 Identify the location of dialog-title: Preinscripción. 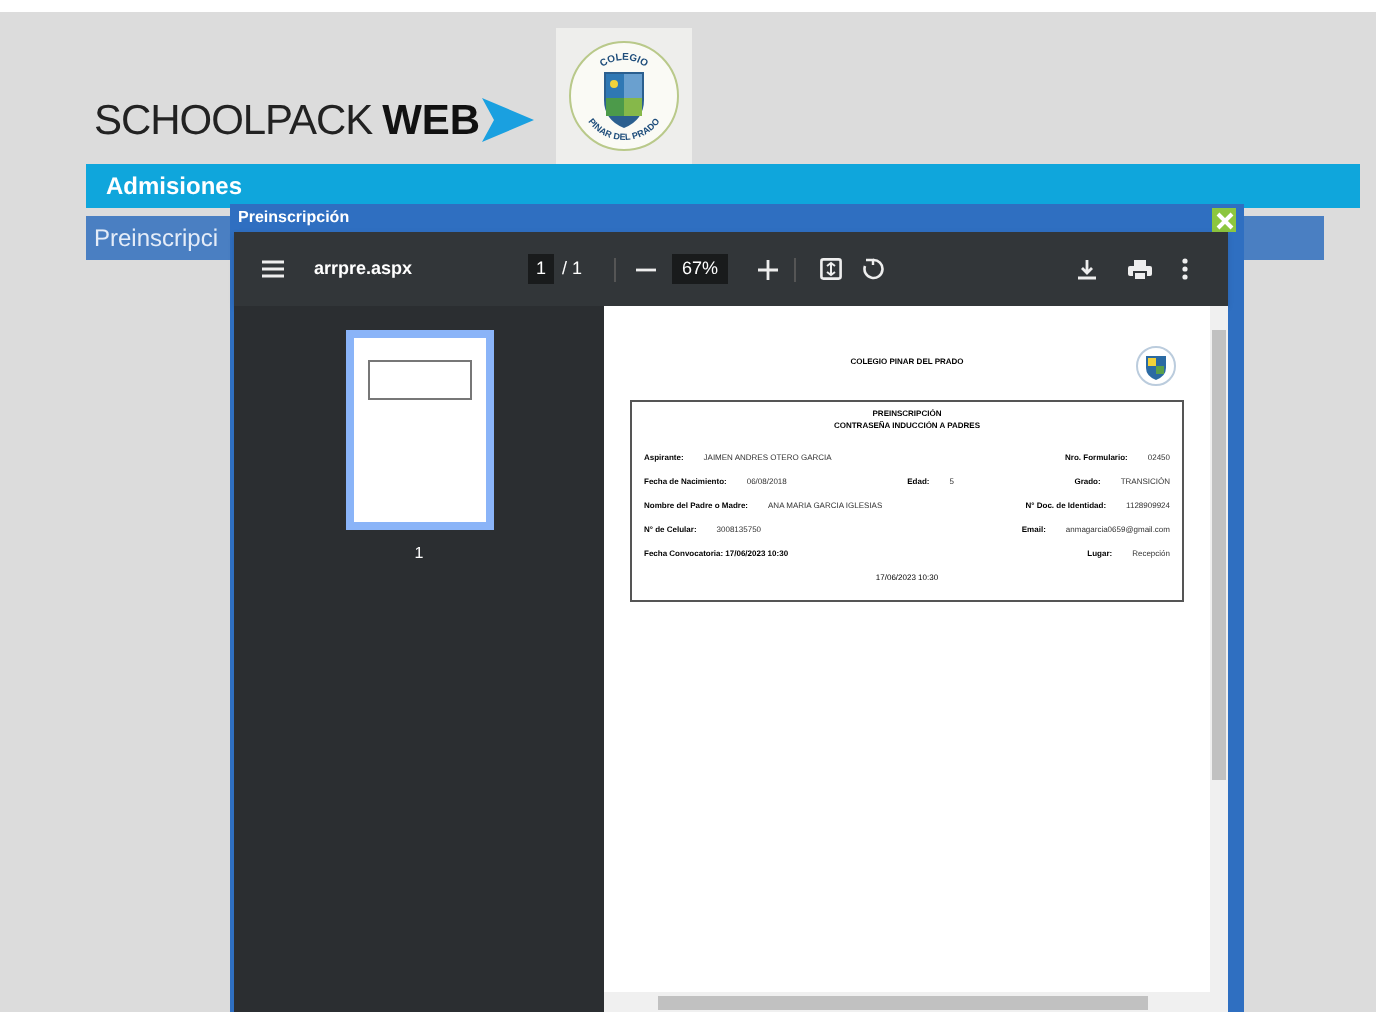
(294, 217).